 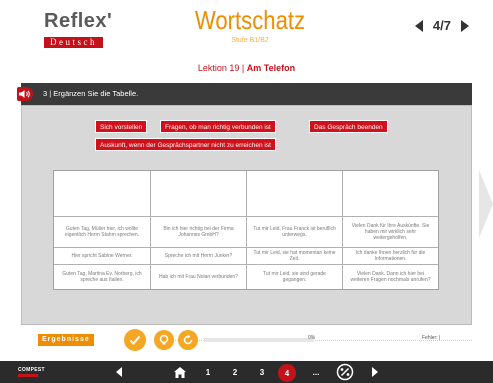 I want to click on reset-button, so click(x=188, y=340).